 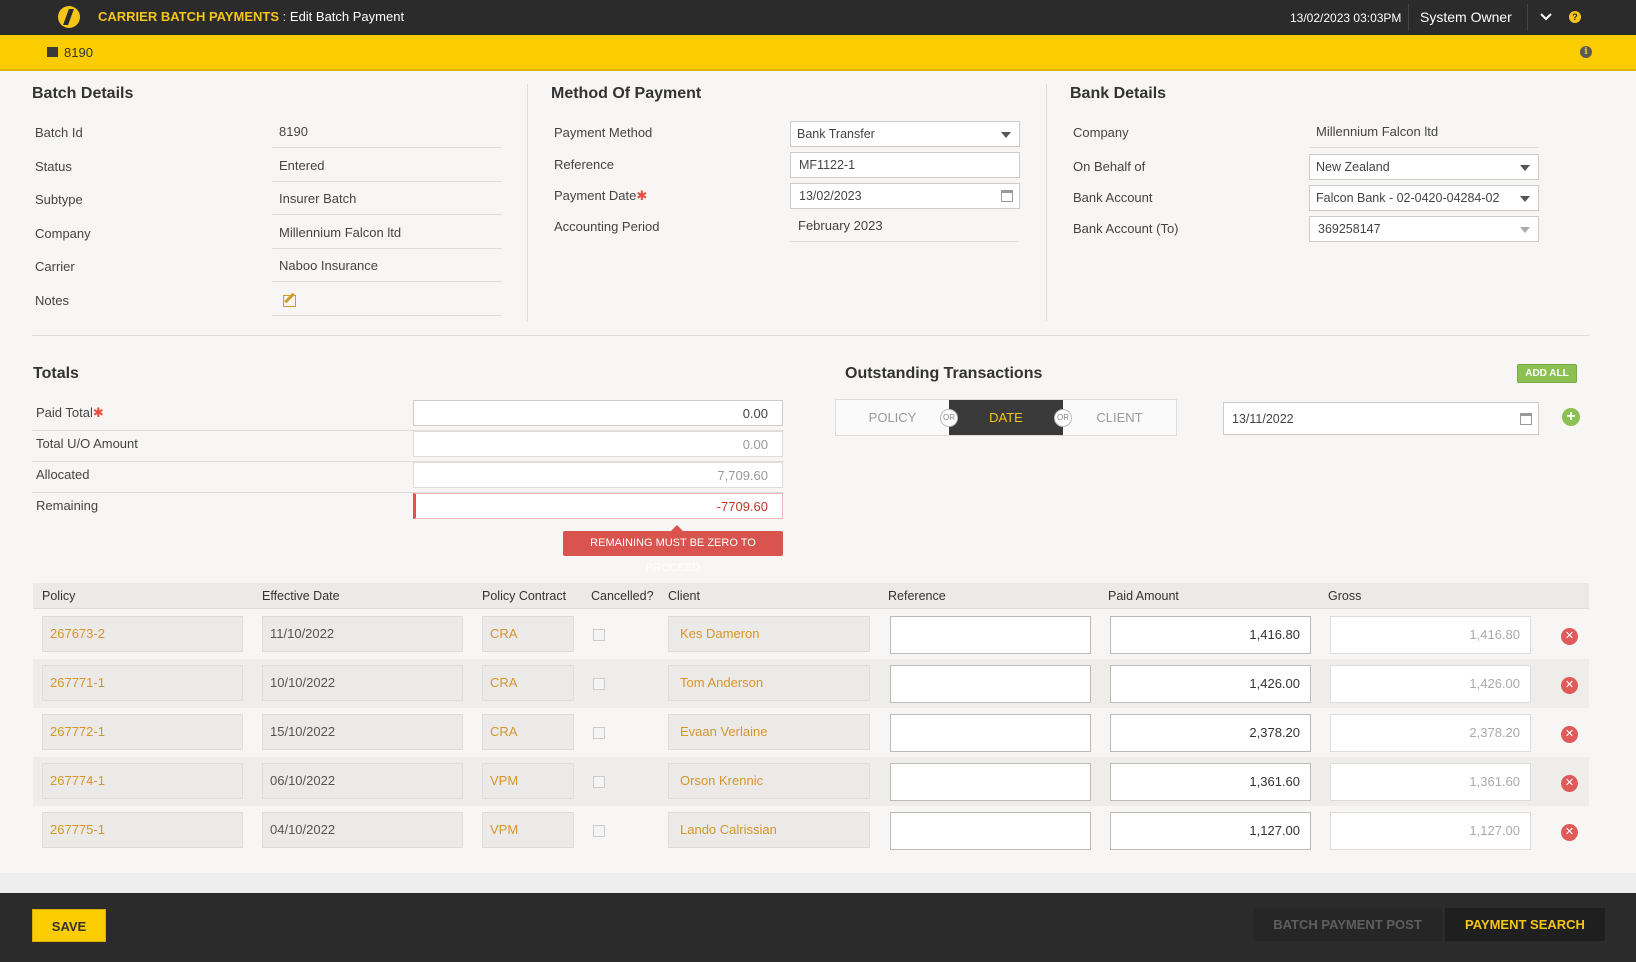 I want to click on col-client: Client, so click(x=684, y=596).